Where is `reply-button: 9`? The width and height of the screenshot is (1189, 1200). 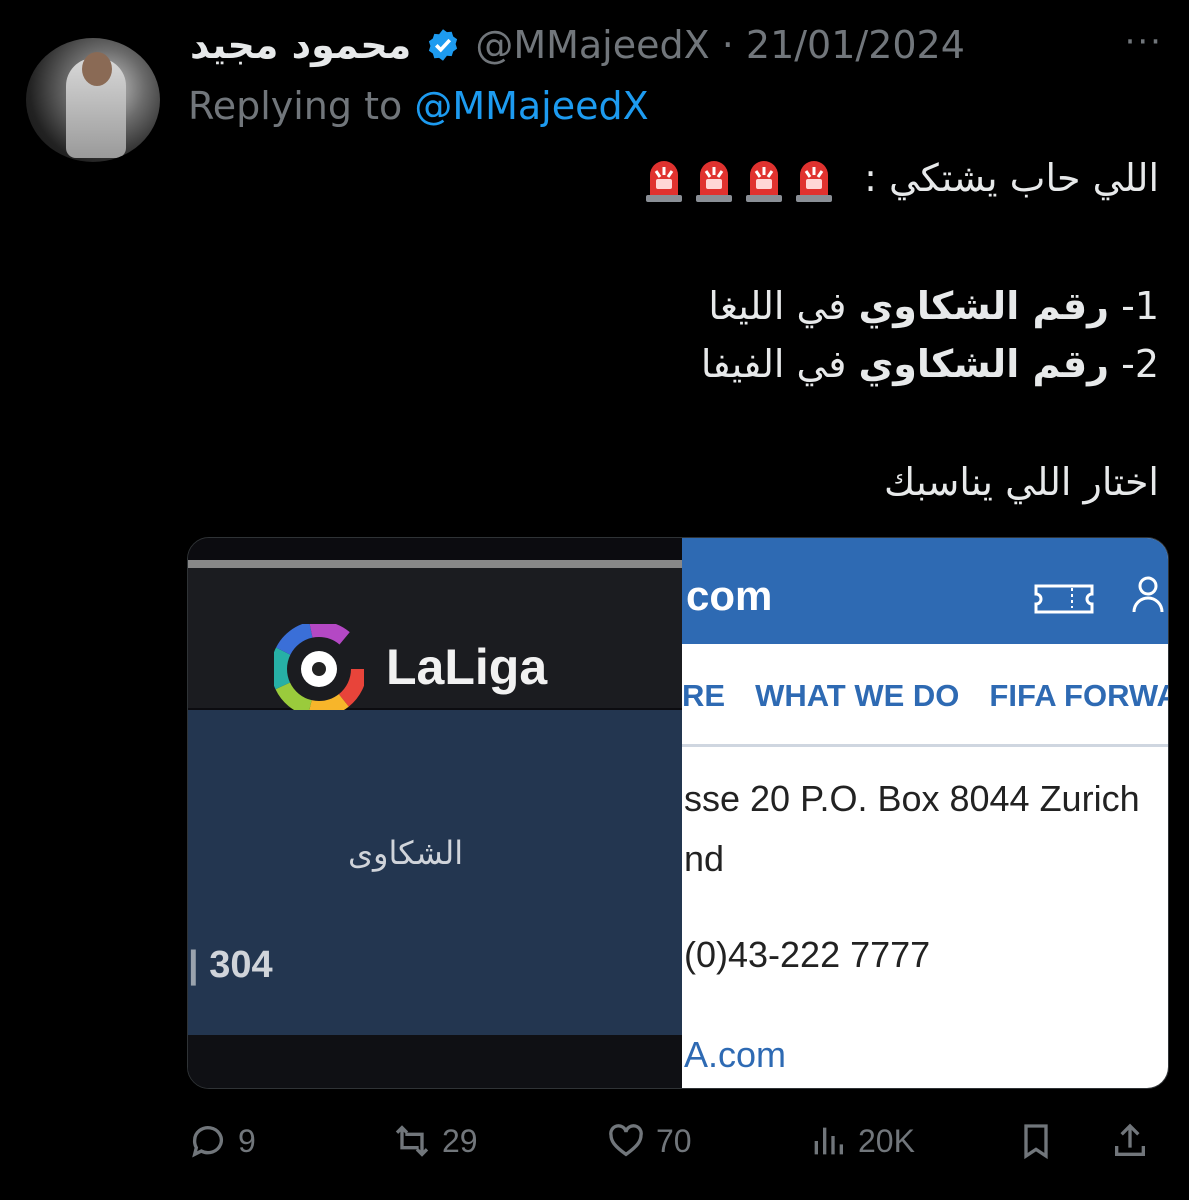 reply-button: 9 is located at coordinates (222, 1141).